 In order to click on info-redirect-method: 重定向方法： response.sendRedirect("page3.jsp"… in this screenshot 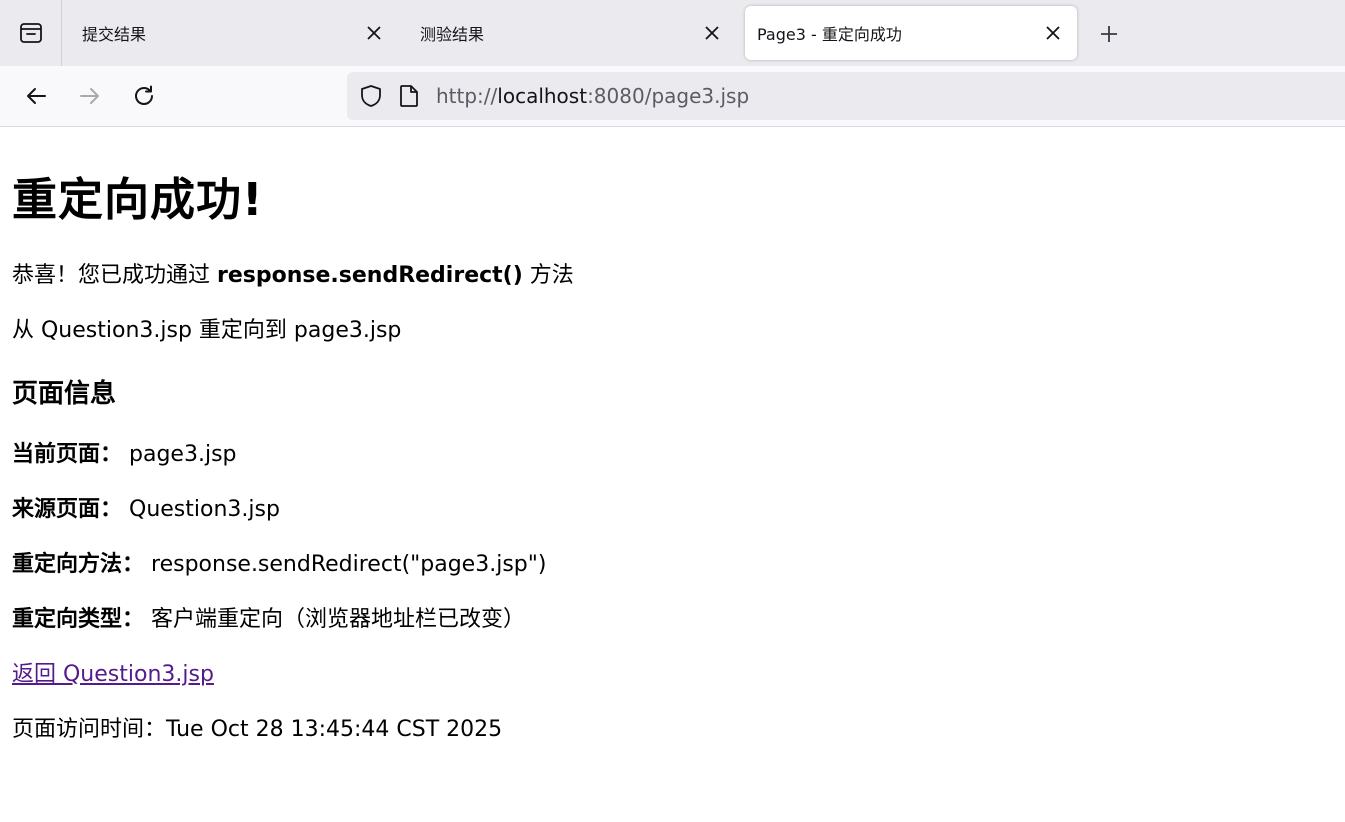, I will do `click(279, 562)`.